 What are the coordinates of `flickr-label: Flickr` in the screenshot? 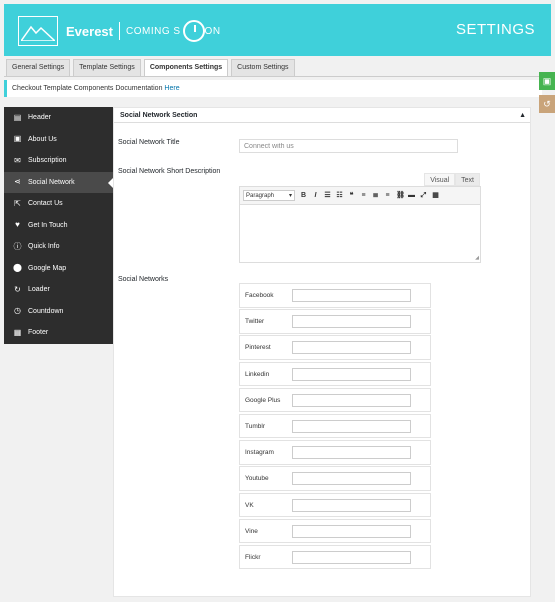 It's located at (253, 557).